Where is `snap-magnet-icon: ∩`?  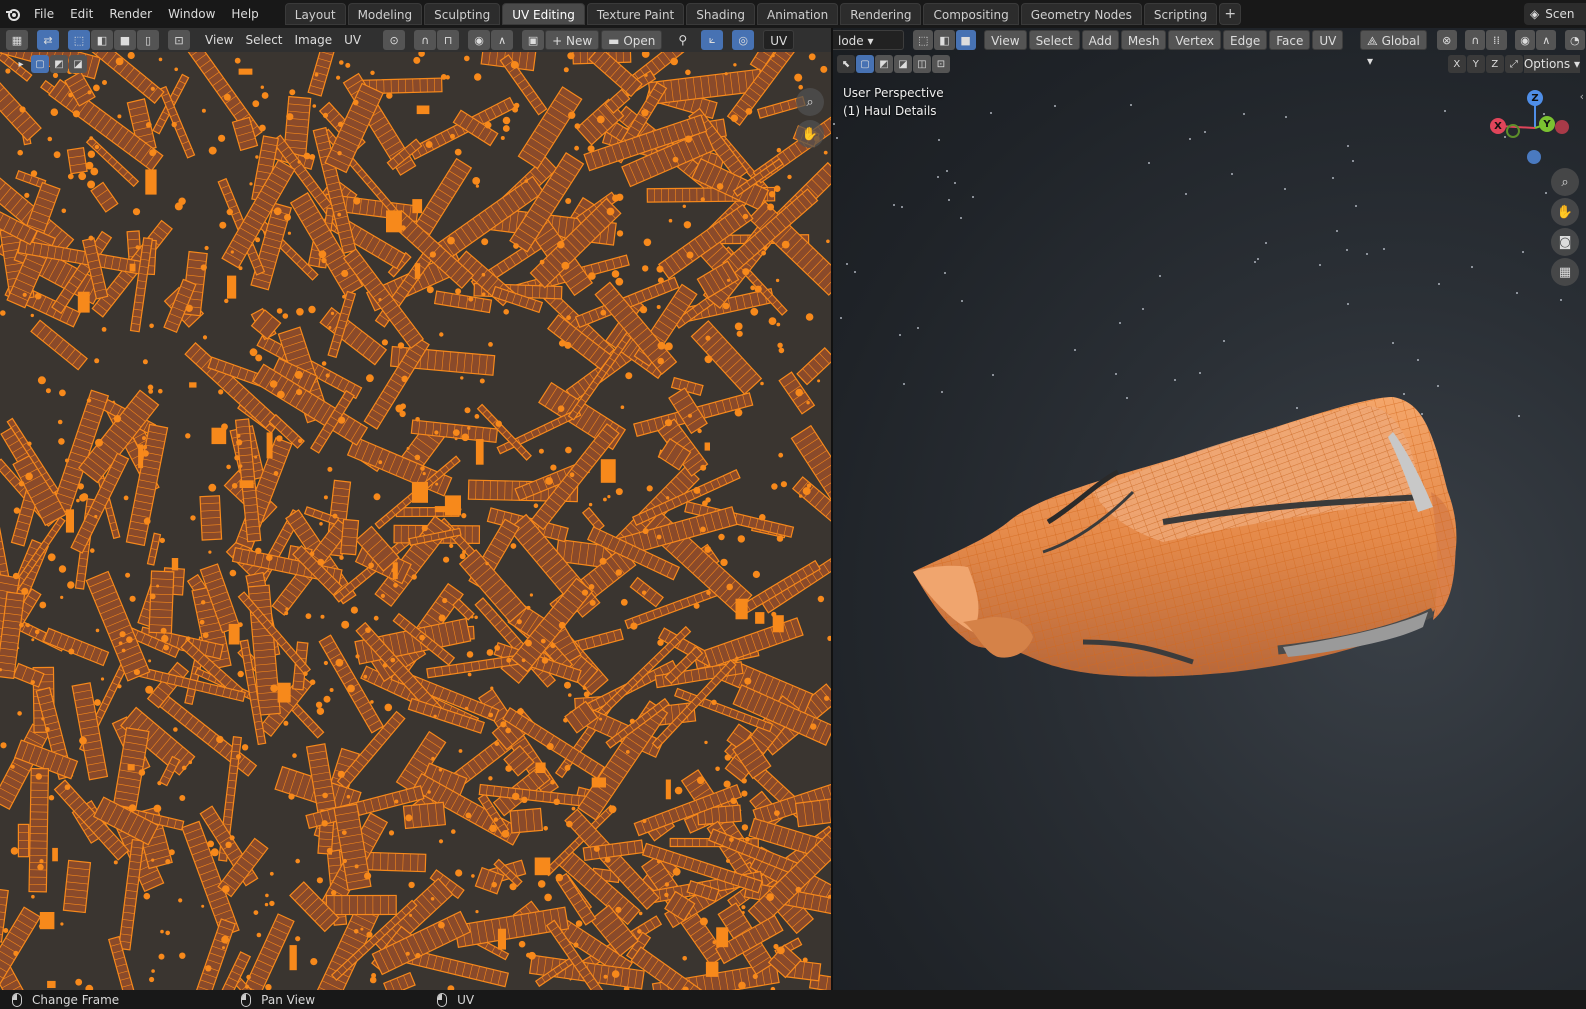
snap-magnet-icon: ∩ is located at coordinates (1475, 40).